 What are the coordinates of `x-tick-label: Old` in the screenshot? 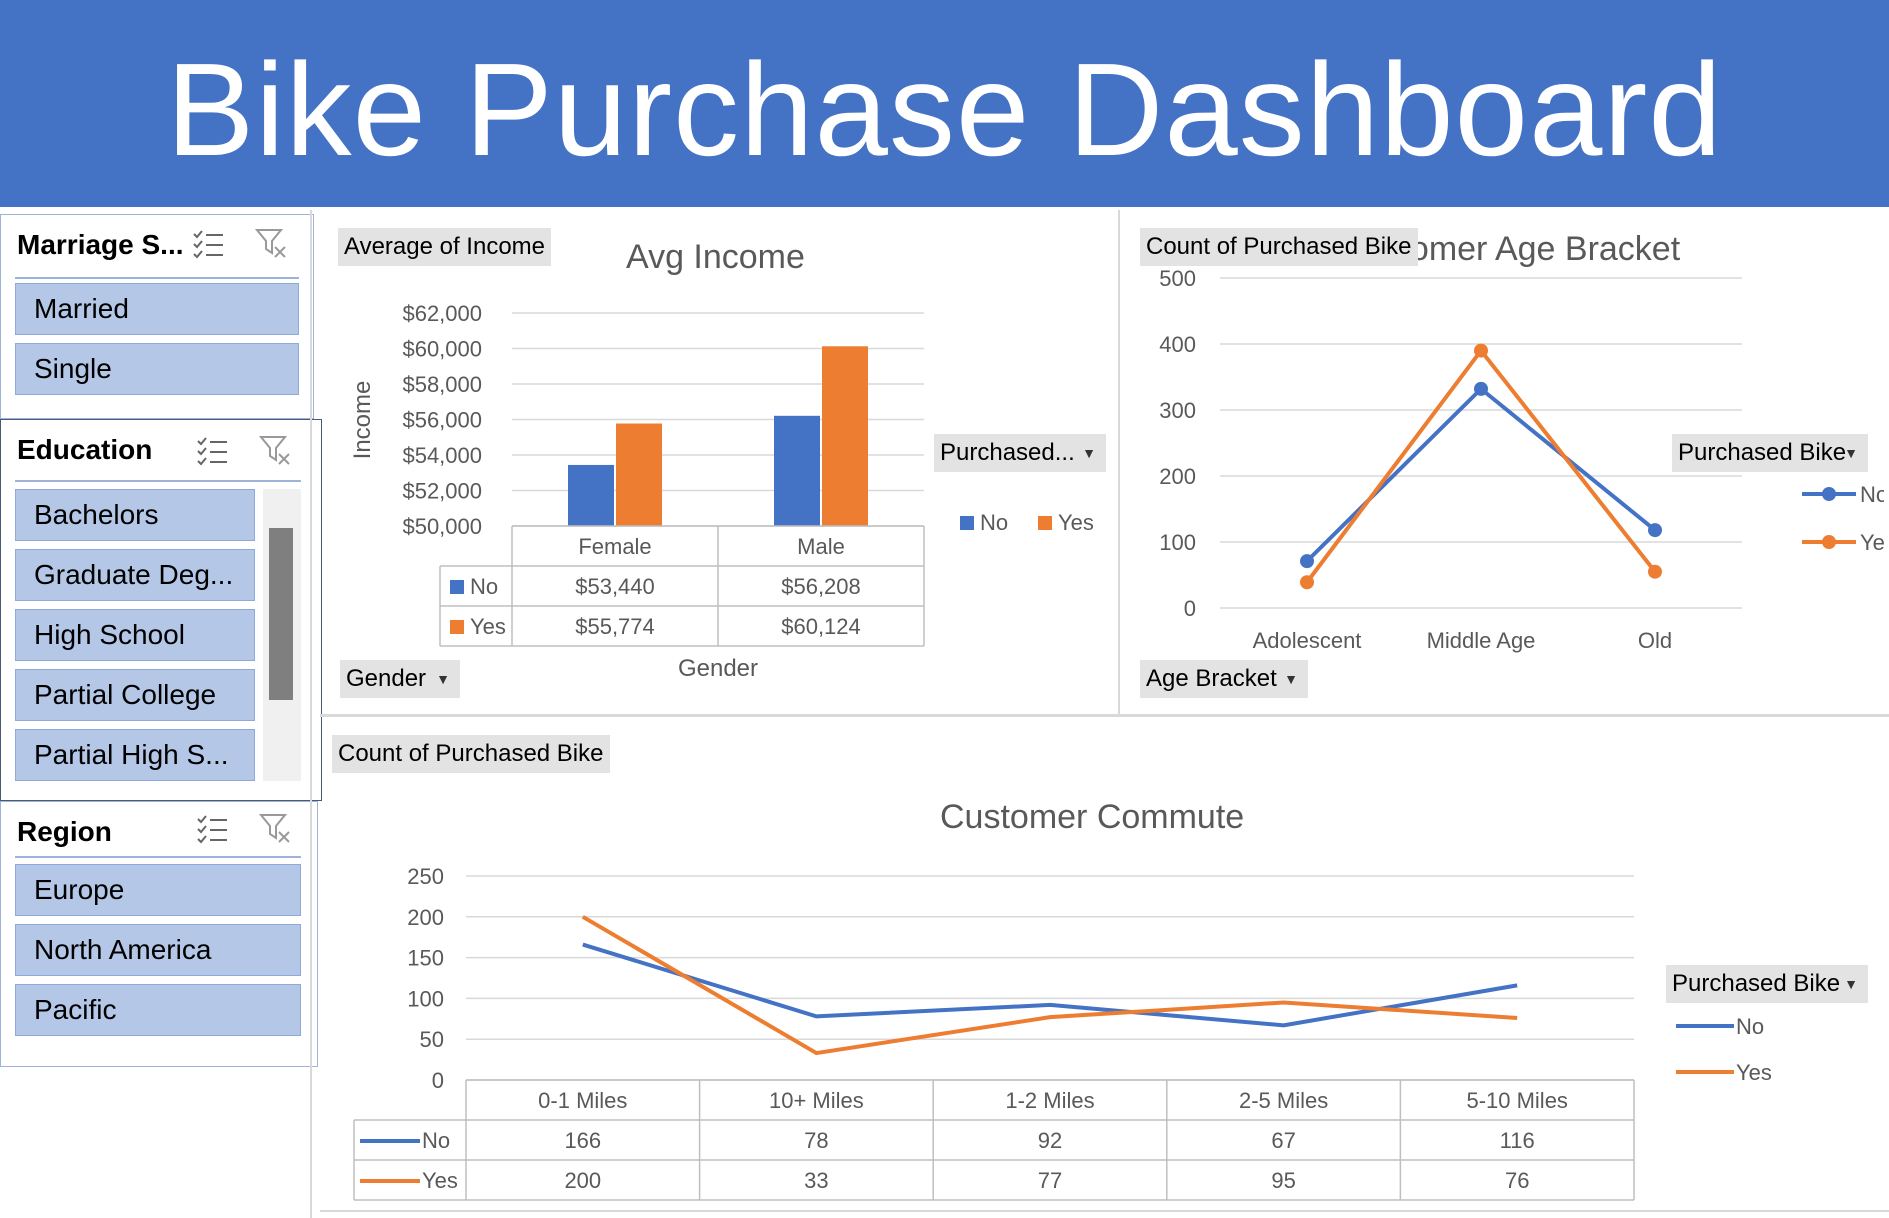 It's located at (1655, 640).